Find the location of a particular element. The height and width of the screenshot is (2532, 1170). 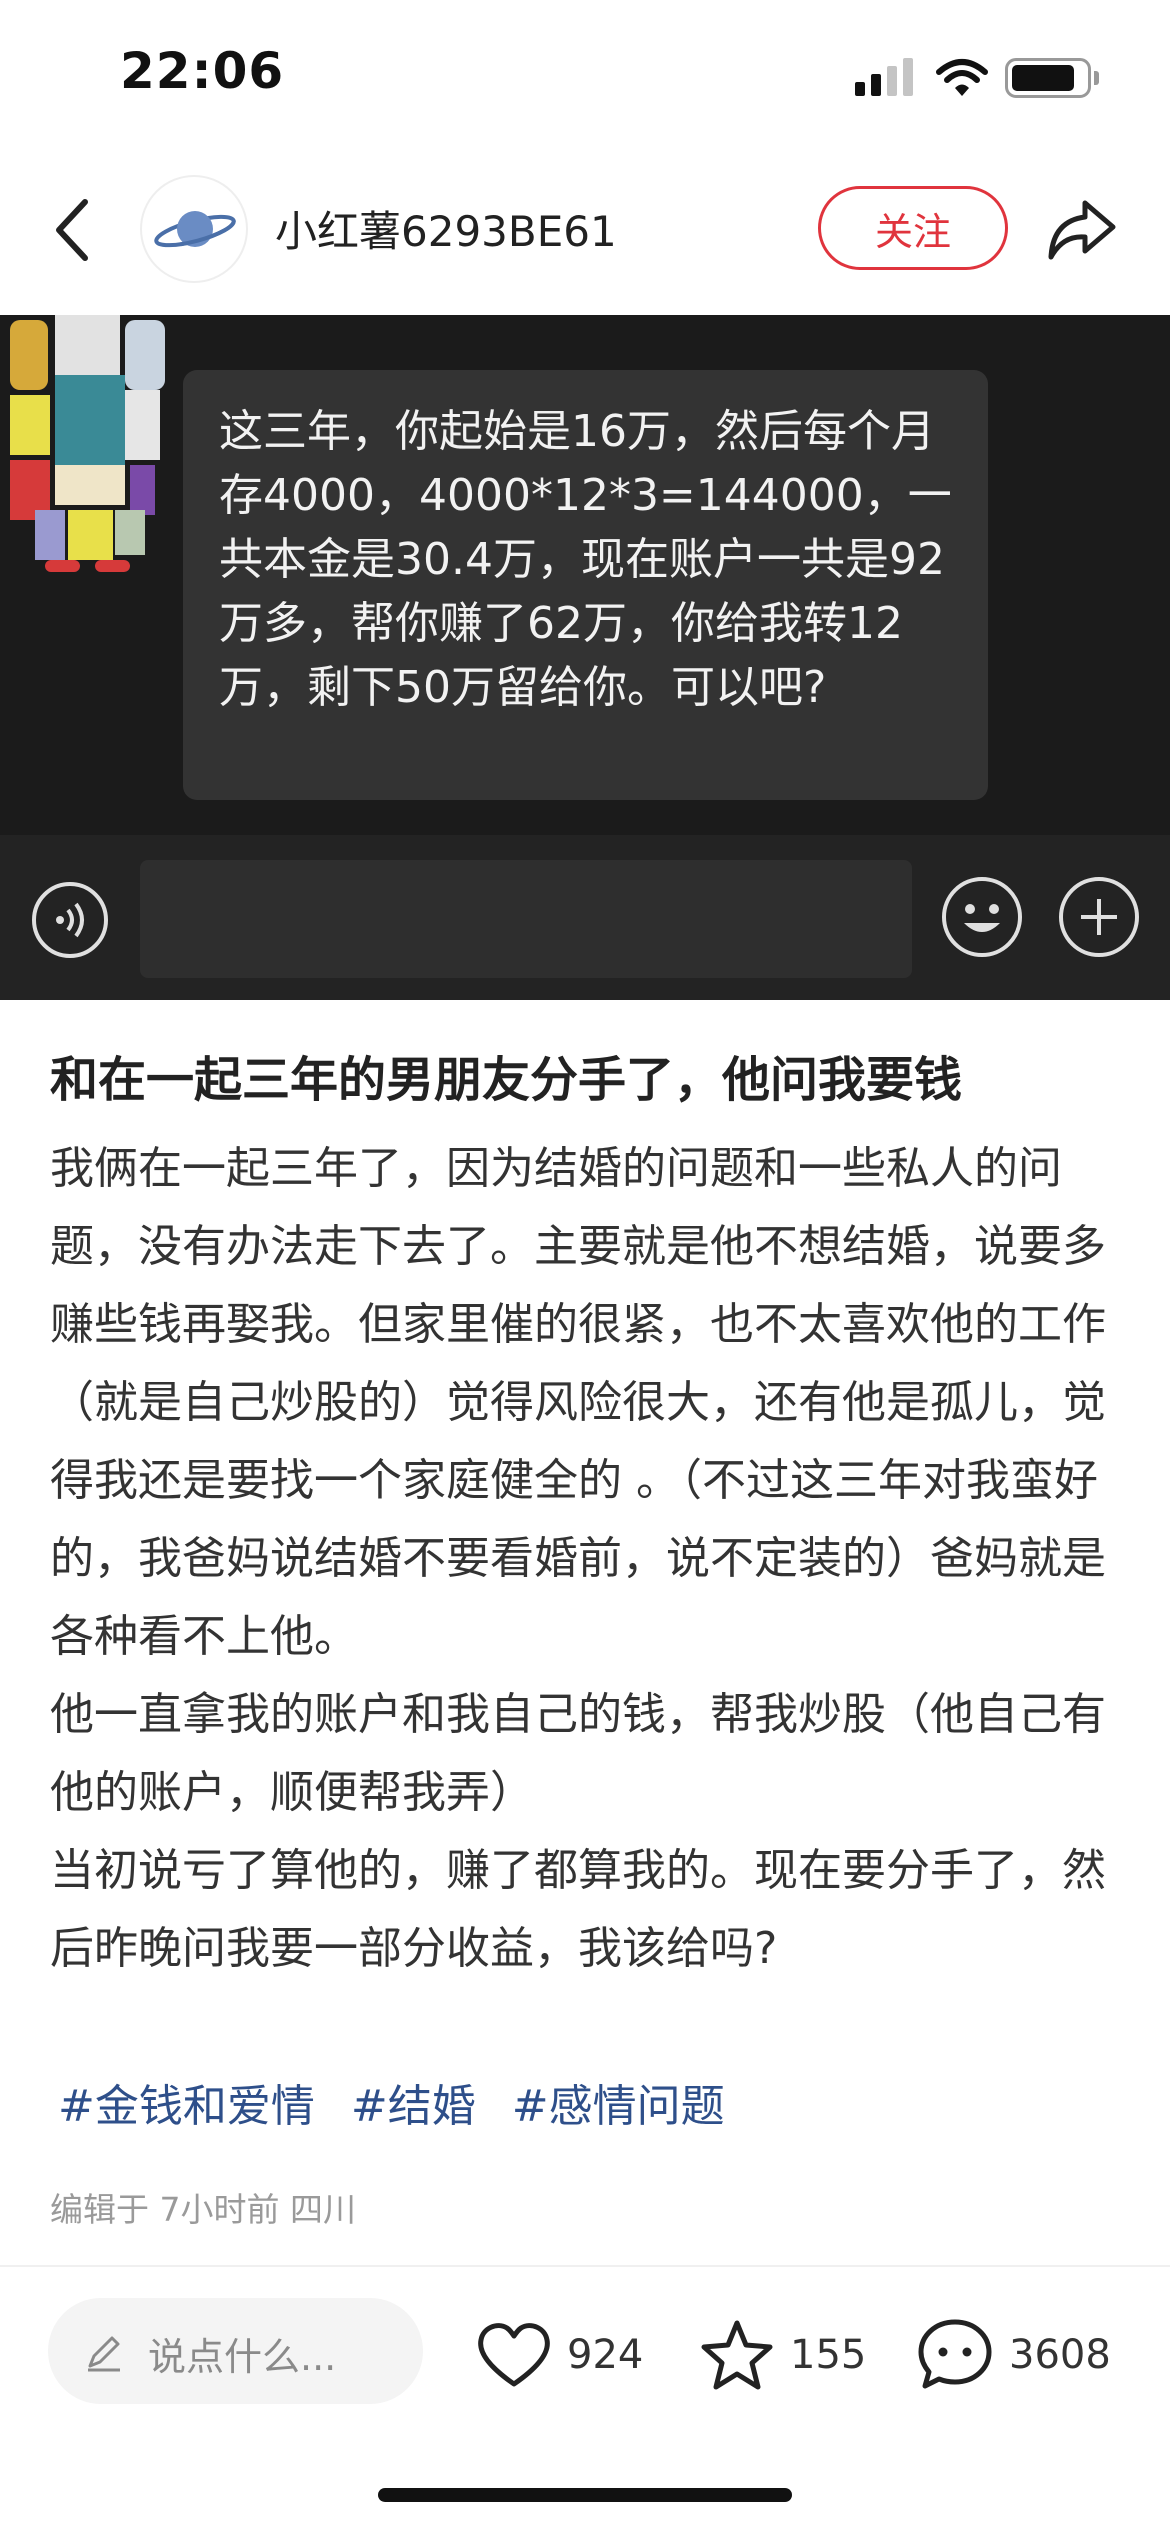

chat-input-field is located at coordinates (526, 919).